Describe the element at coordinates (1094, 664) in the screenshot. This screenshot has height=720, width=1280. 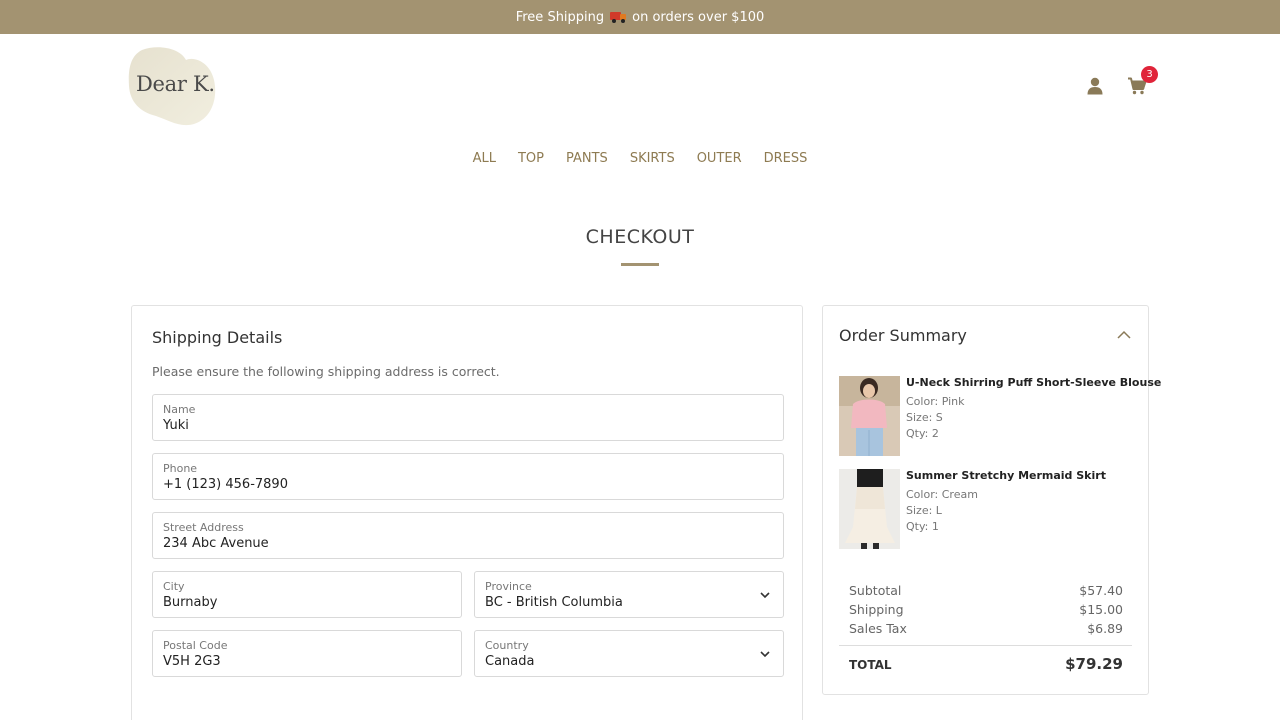
I see `total-value: $79.29` at that location.